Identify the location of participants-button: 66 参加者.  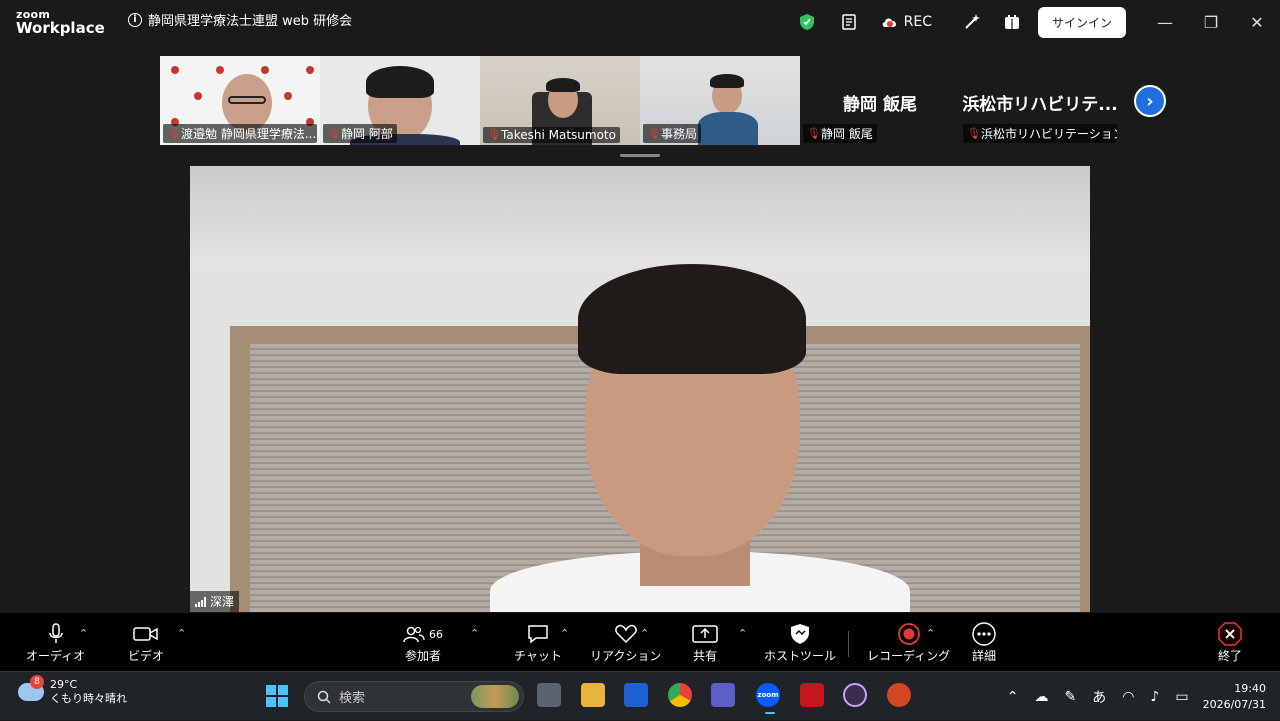
(423, 642).